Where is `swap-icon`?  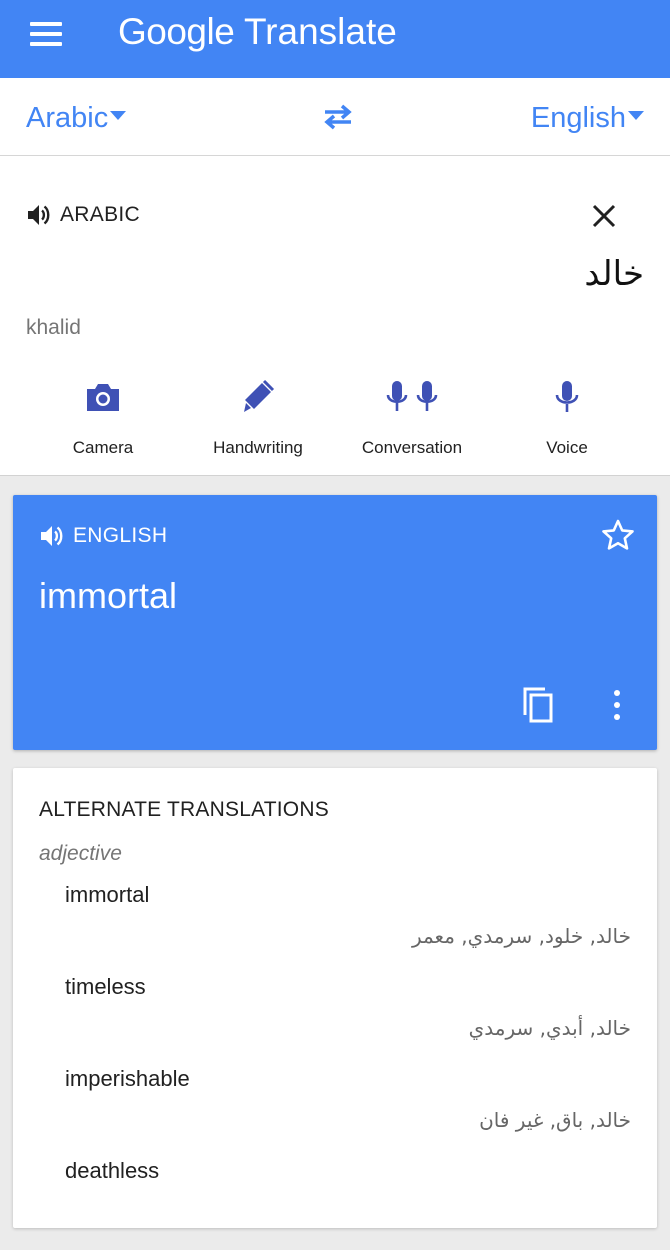 swap-icon is located at coordinates (338, 117).